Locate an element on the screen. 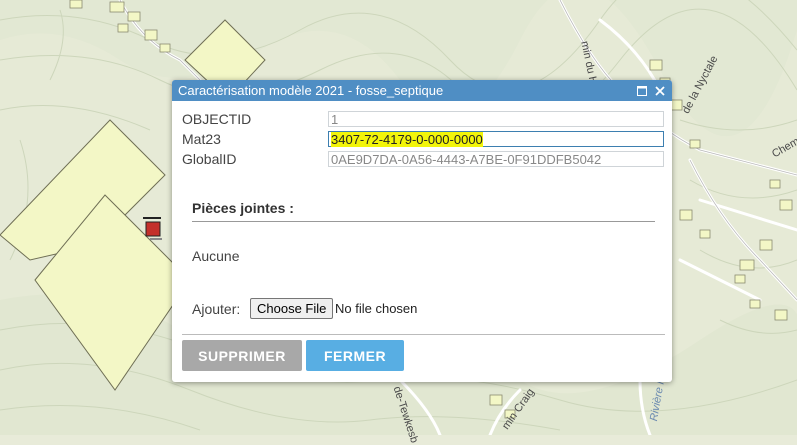 This screenshot has height=445, width=797. attachments-divider is located at coordinates (423, 221).